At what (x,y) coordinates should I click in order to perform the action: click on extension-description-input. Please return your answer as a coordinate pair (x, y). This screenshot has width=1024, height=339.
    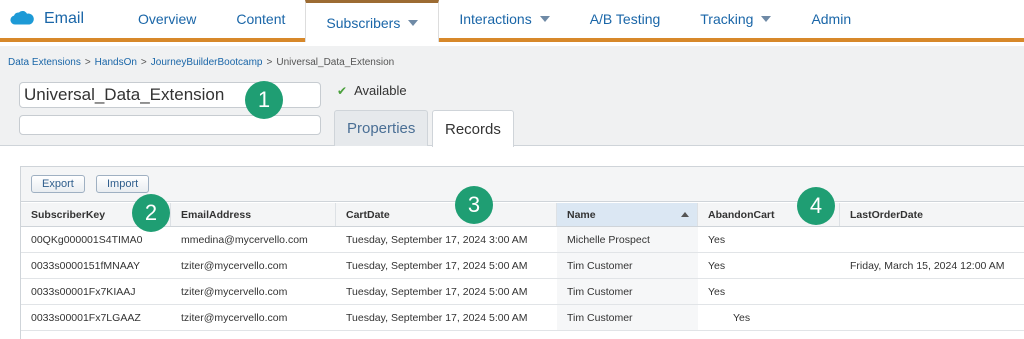
    Looking at the image, I should click on (170, 125).